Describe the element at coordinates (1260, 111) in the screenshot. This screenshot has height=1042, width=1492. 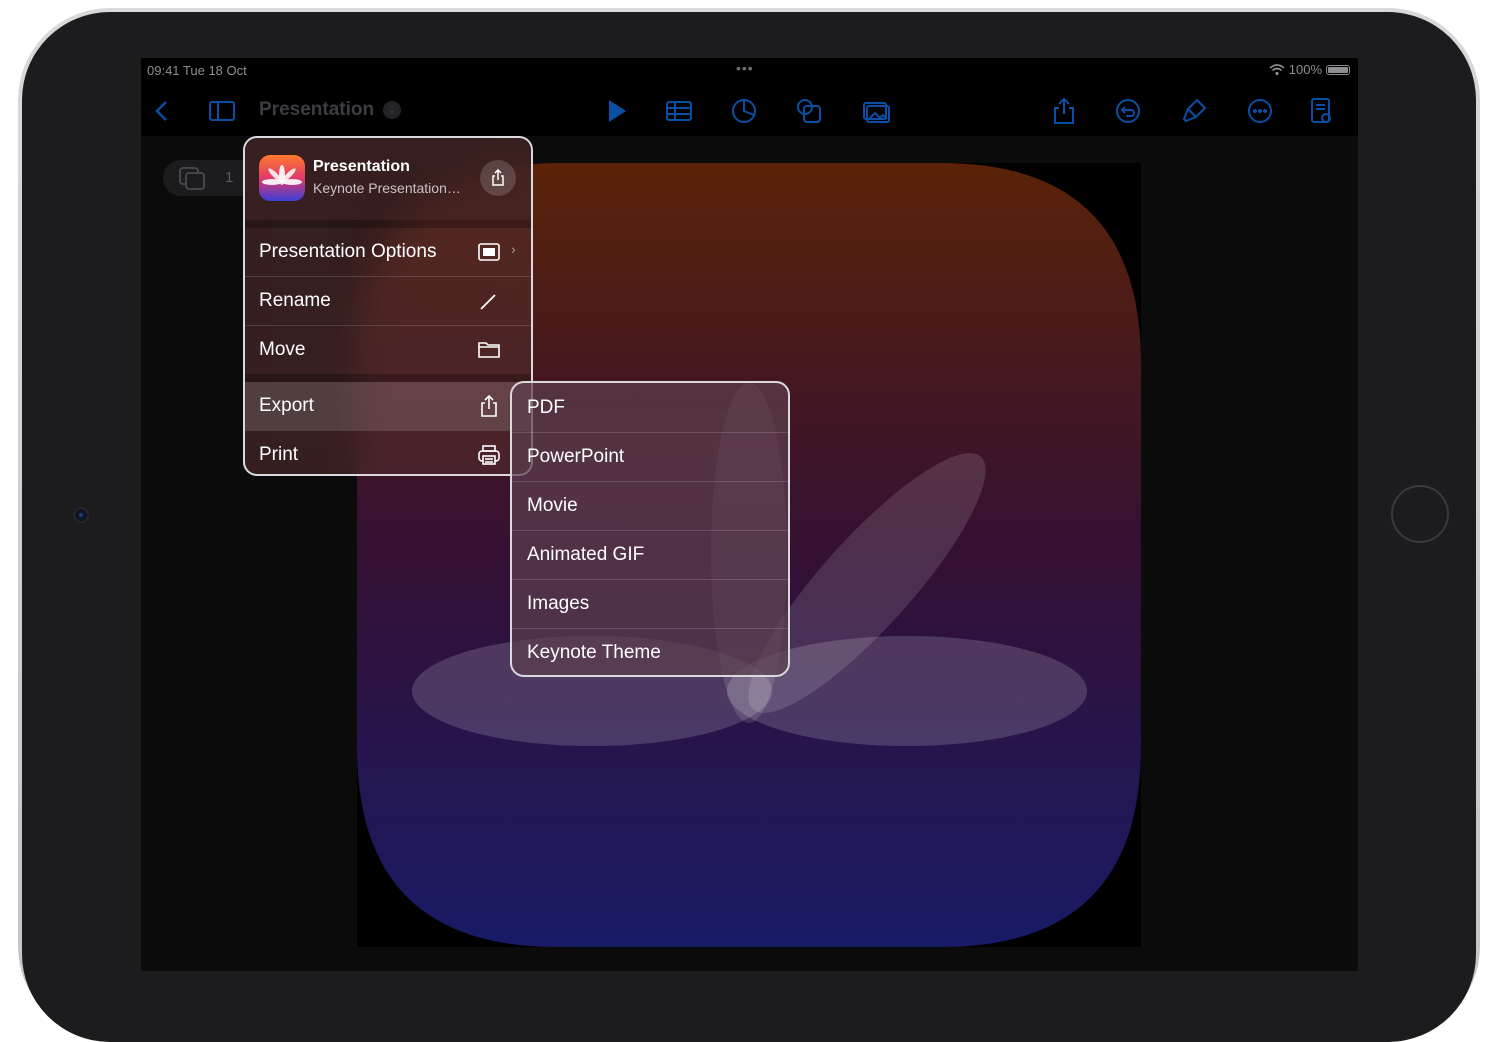
I see `more-icon` at that location.